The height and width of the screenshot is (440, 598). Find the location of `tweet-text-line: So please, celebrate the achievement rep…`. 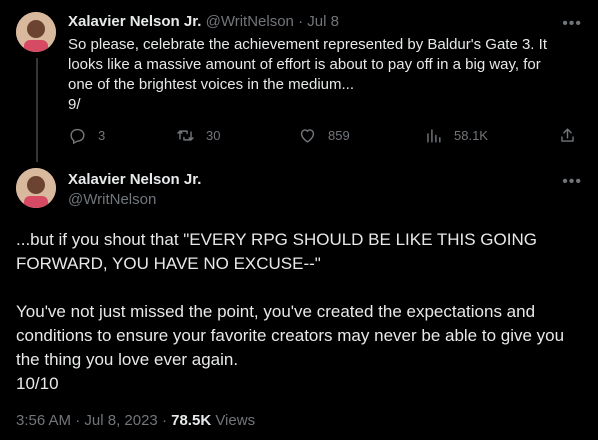

tweet-text-line: So please, celebrate the achievement rep… is located at coordinates (307, 44).